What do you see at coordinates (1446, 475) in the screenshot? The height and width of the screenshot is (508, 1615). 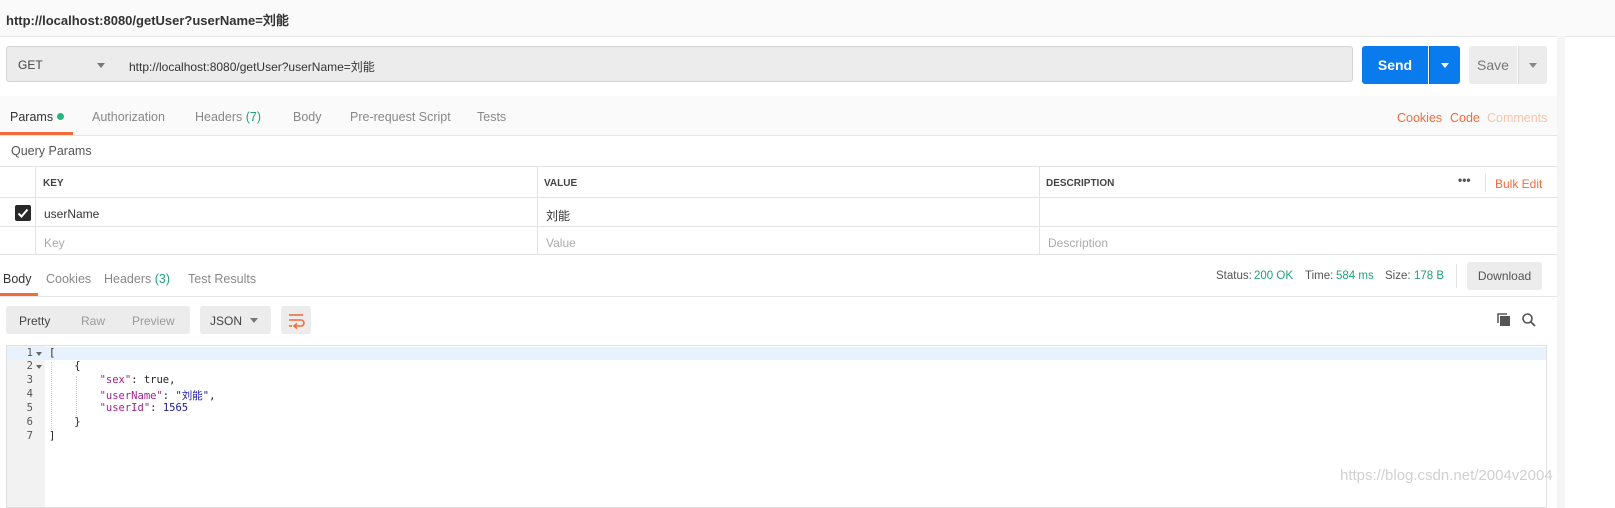 I see `watermark: https://blog.csdn.net/2004v2004` at bounding box center [1446, 475].